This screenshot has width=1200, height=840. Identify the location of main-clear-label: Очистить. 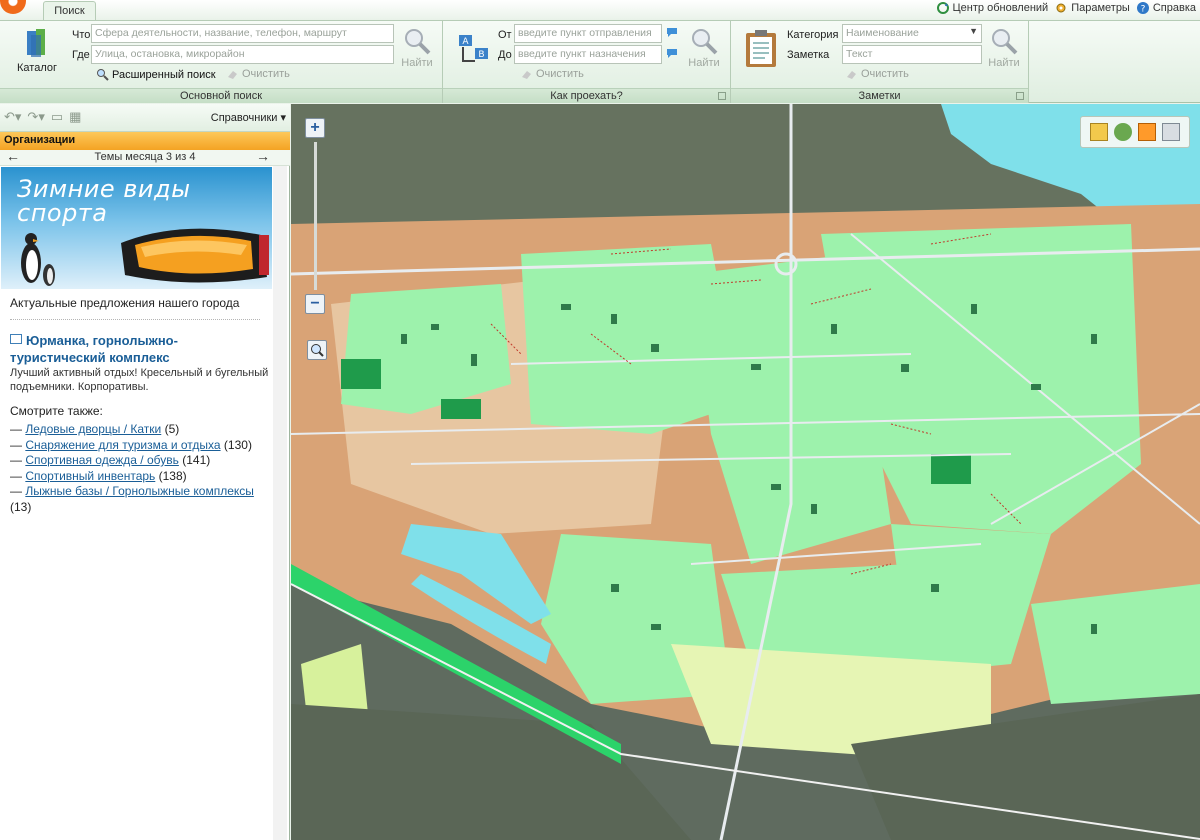
(266, 74).